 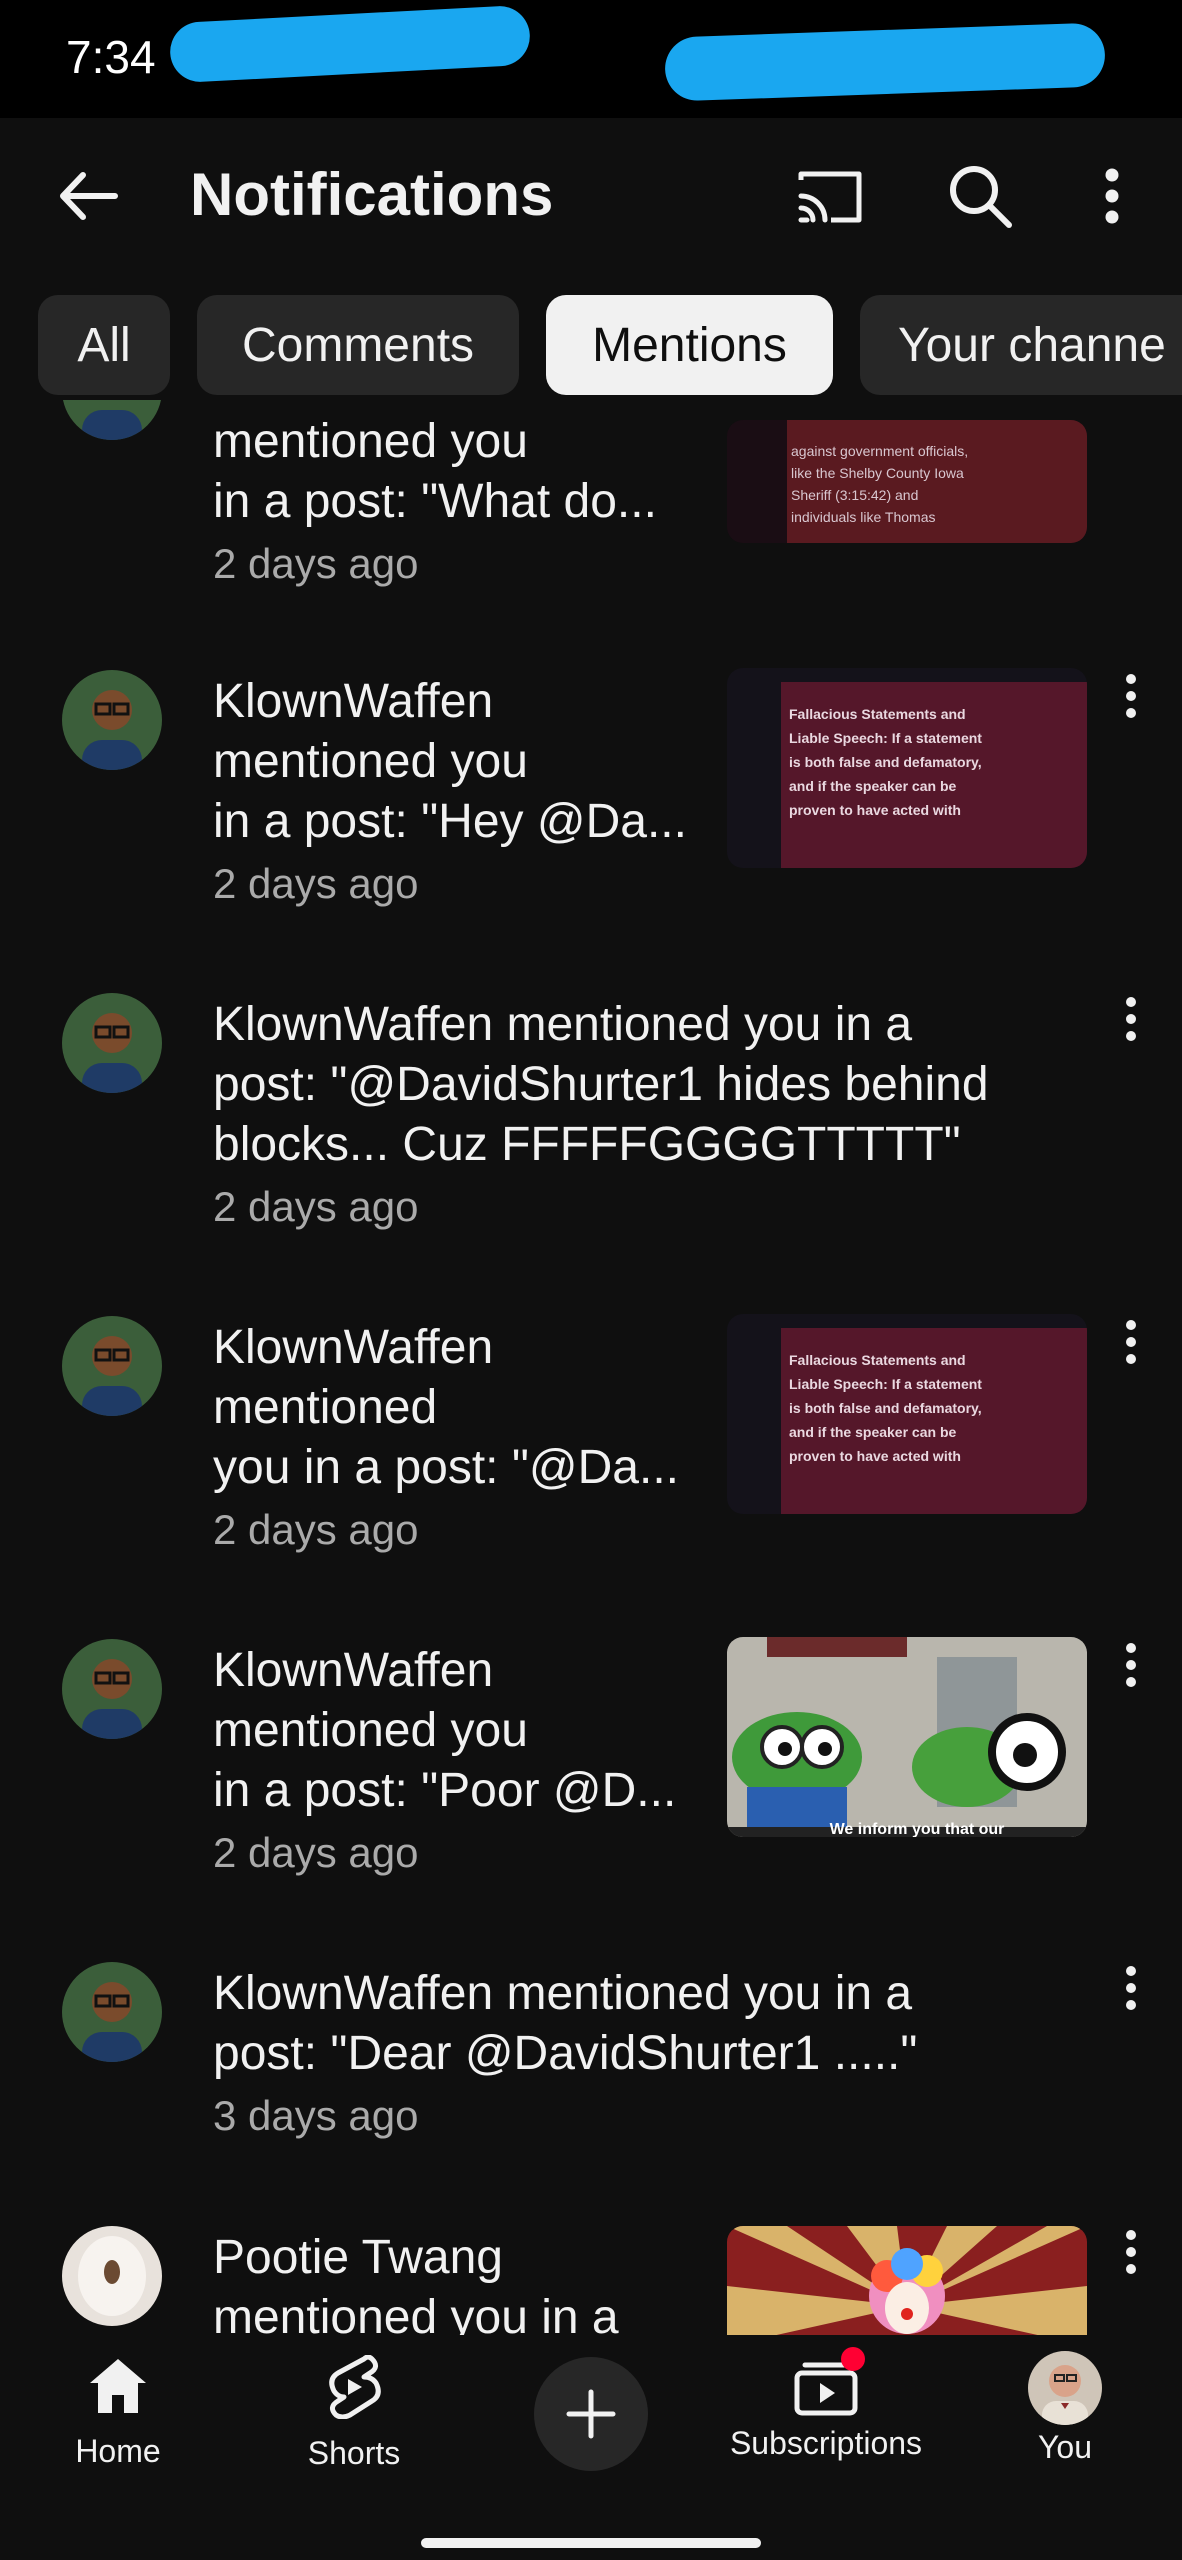 What do you see at coordinates (689, 345) in the screenshot?
I see `chip-mentions: Mentions` at bounding box center [689, 345].